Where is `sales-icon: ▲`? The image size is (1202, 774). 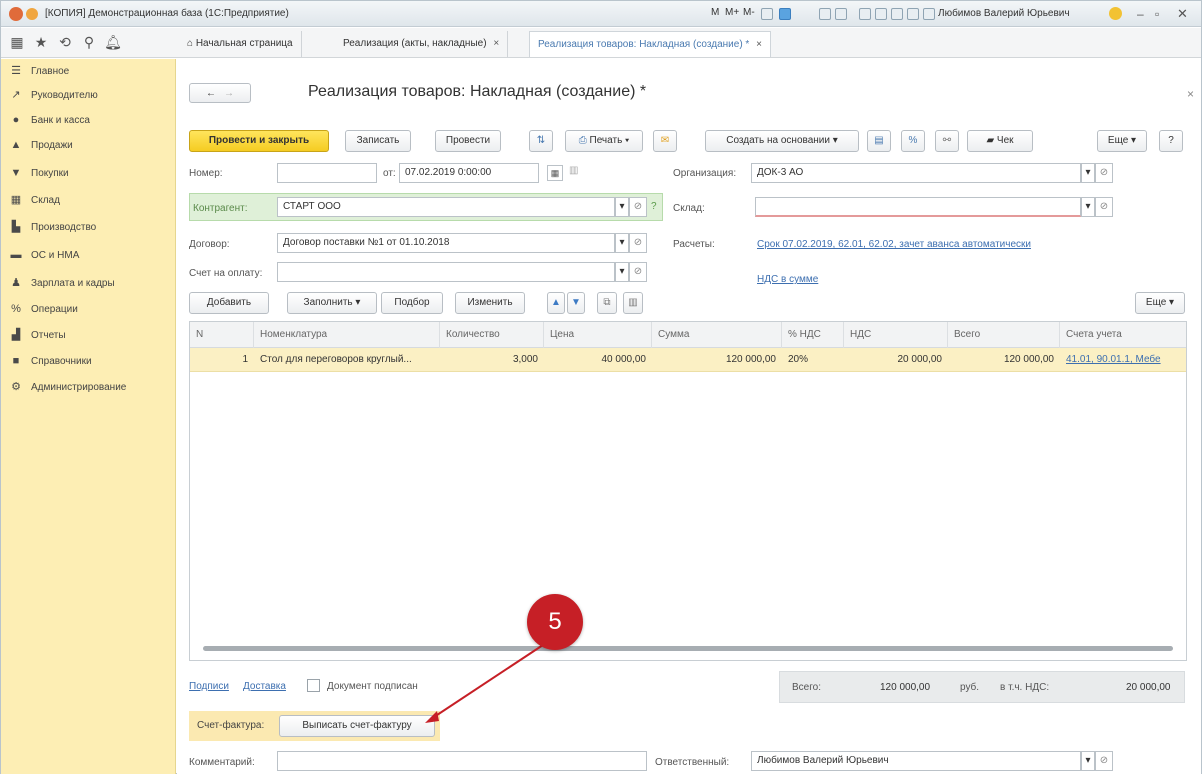 sales-icon: ▲ is located at coordinates (16, 145).